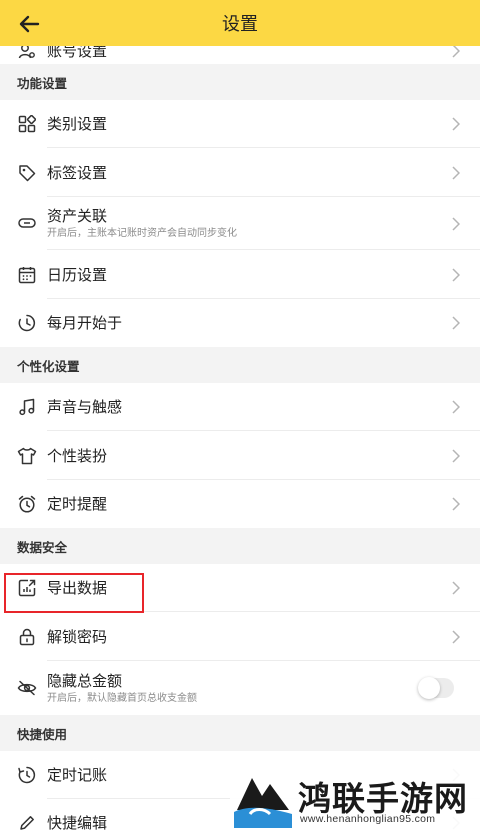 The image size is (480, 831). I want to click on hide-total-toggle, so click(436, 688).